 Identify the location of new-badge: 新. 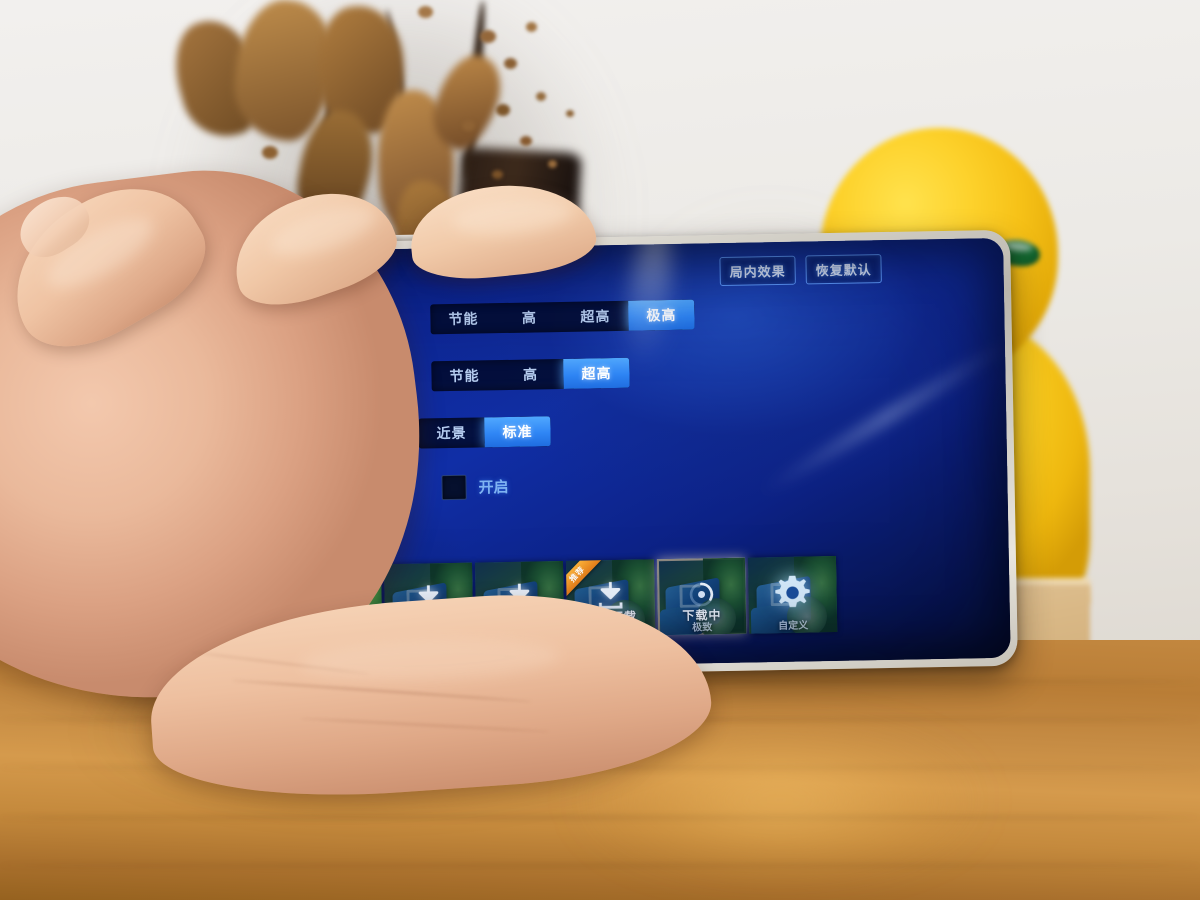
(228, 449).